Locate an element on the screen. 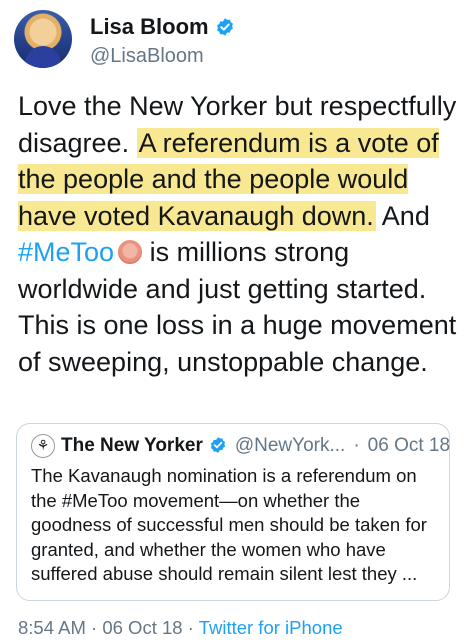  tweet-meta: 8:54 AM · 06 Oct 18 · Twitter for iPhone is located at coordinates (180, 628).